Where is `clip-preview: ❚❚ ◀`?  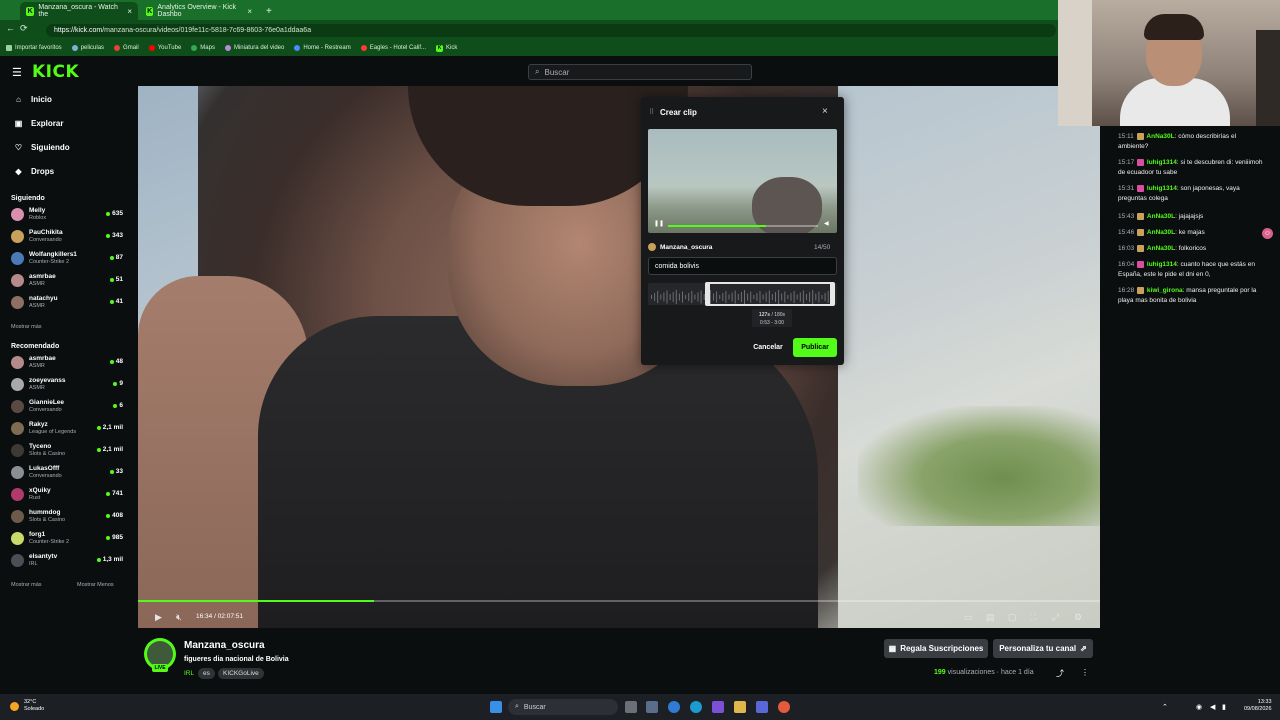 clip-preview: ❚❚ ◀ is located at coordinates (742, 181).